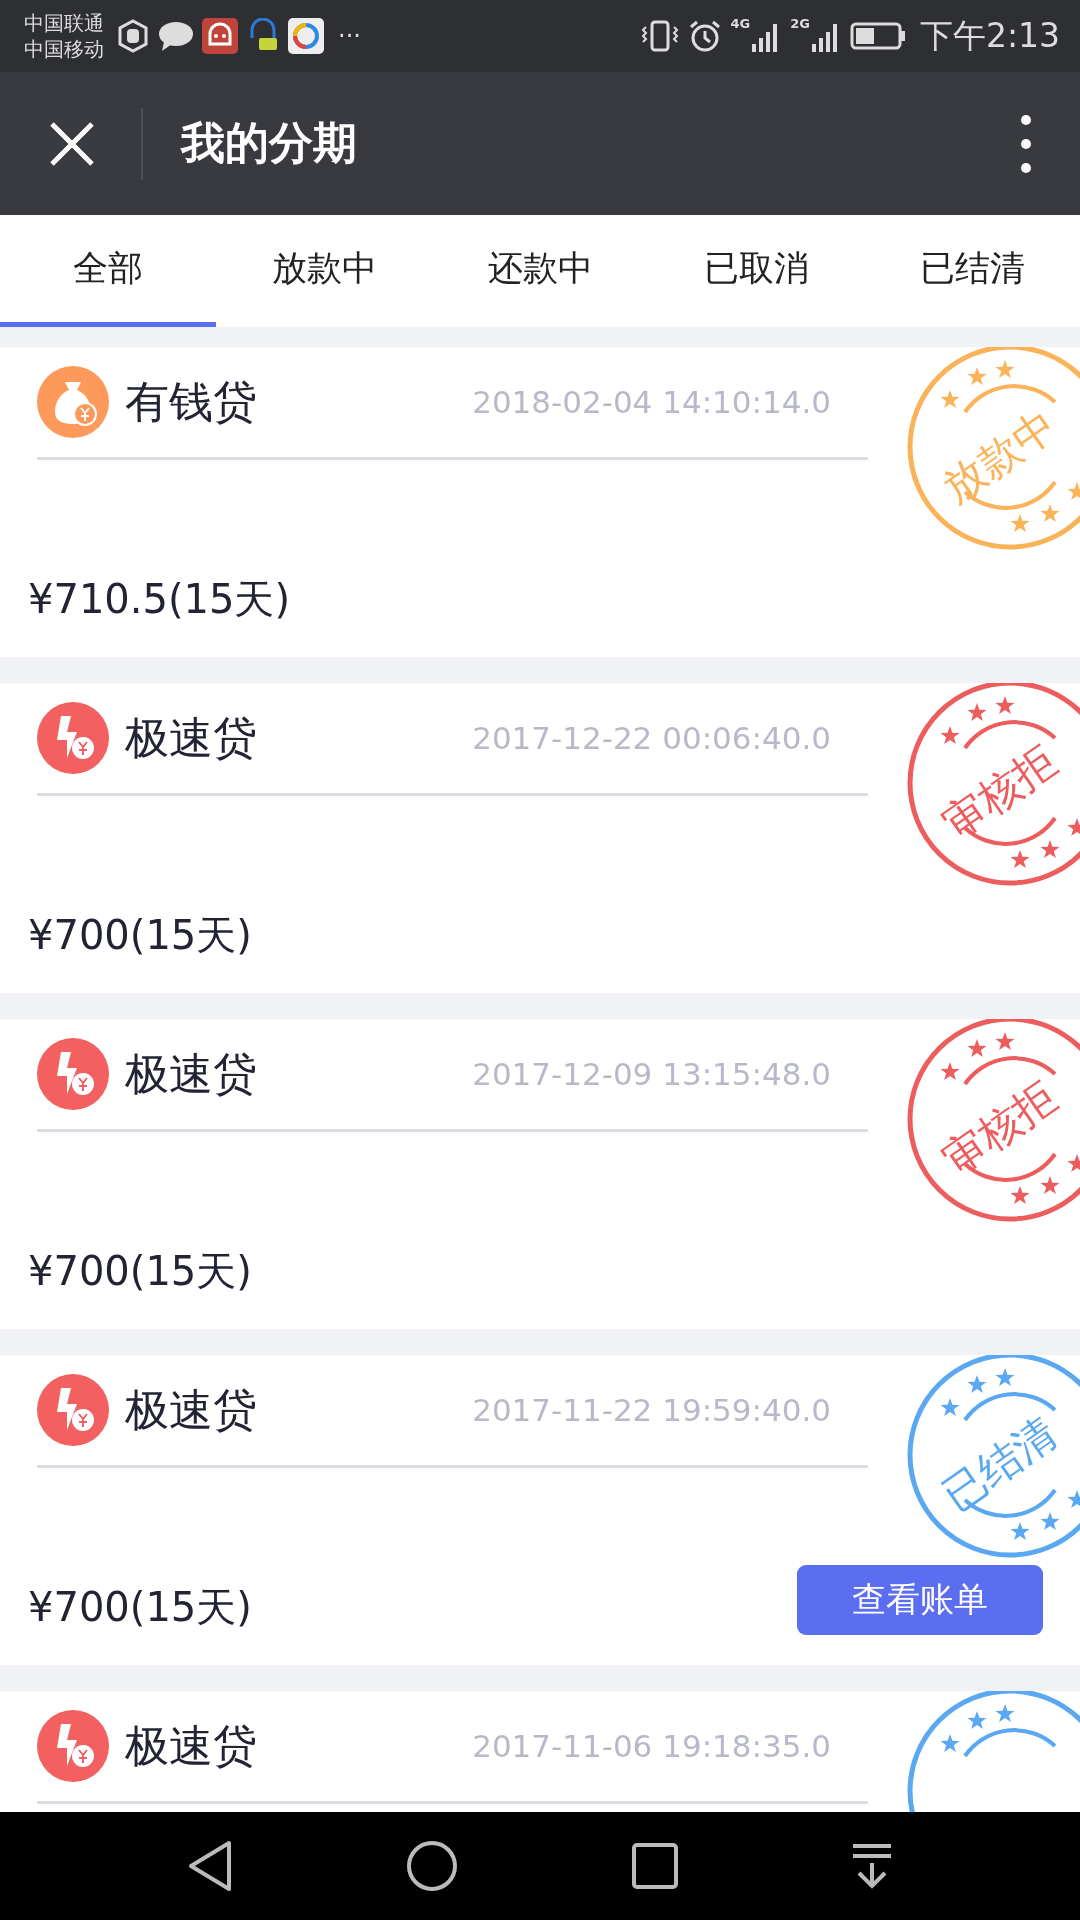 The width and height of the screenshot is (1080, 1920). Describe the element at coordinates (877, 36) in the screenshot. I see `battery-icon` at that location.